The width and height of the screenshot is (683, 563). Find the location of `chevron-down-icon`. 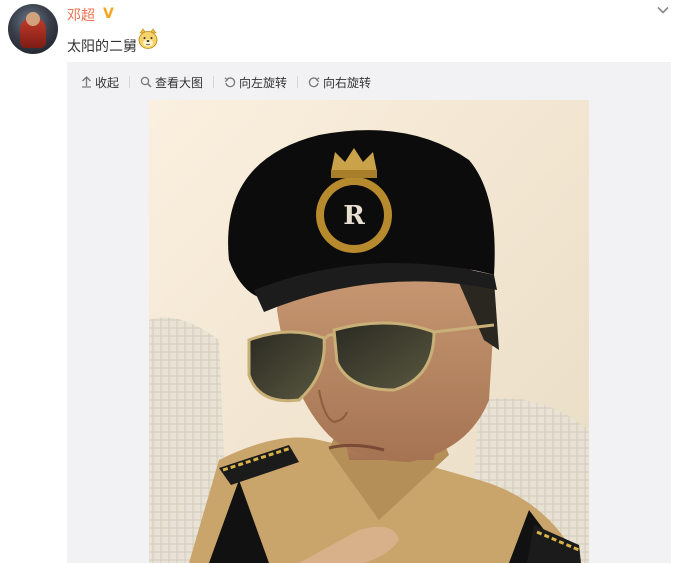

chevron-down-icon is located at coordinates (663, 10).